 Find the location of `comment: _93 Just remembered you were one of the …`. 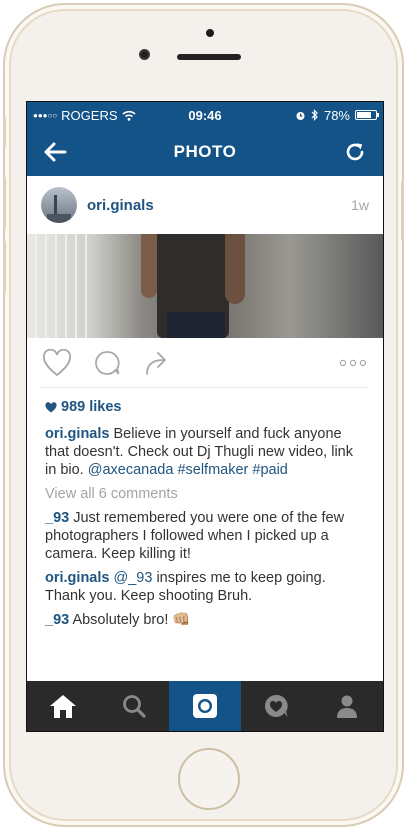

comment: _93 Just remembered you were one of the … is located at coordinates (205, 536).